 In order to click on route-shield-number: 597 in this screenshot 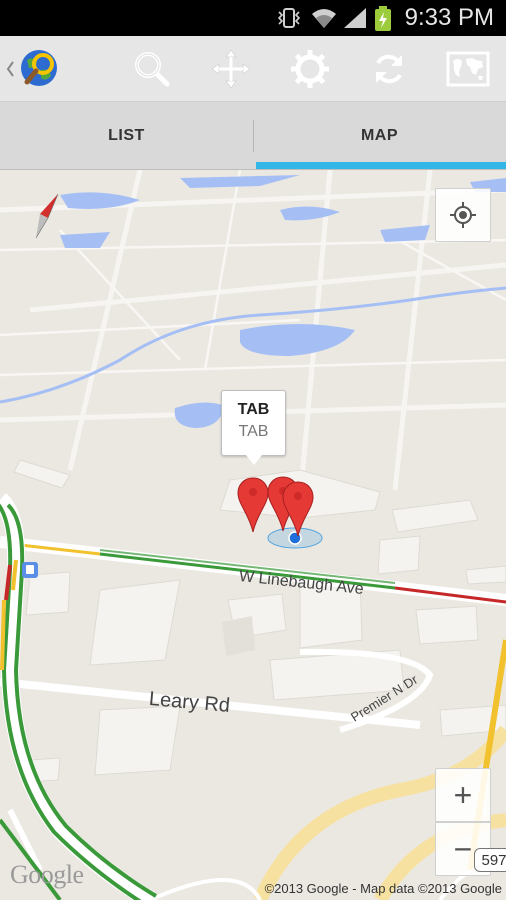, I will do `click(493, 860)`.